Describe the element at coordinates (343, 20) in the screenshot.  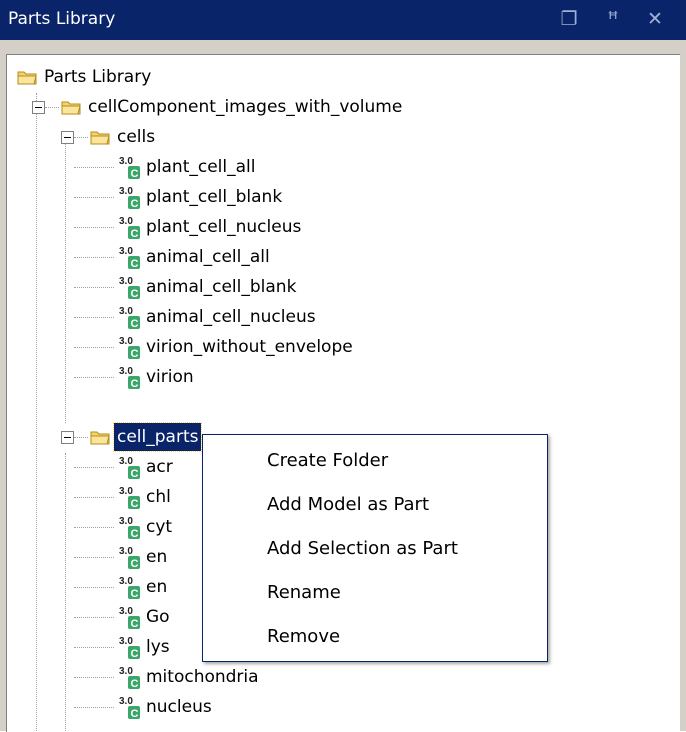
I see `panel-titlebar: Parts Library ❐ ꟸ ✕` at that location.